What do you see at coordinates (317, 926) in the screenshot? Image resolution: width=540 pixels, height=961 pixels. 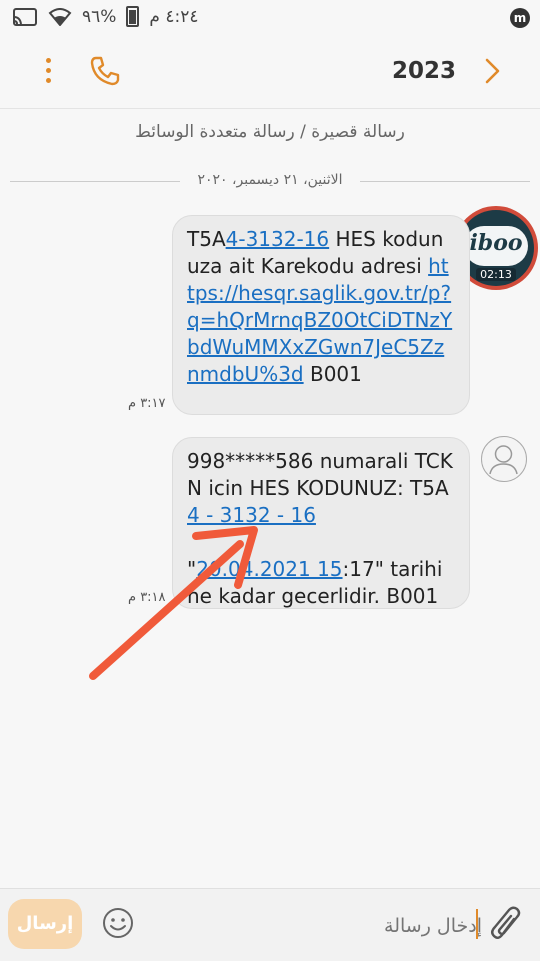 I see `message-input` at bounding box center [317, 926].